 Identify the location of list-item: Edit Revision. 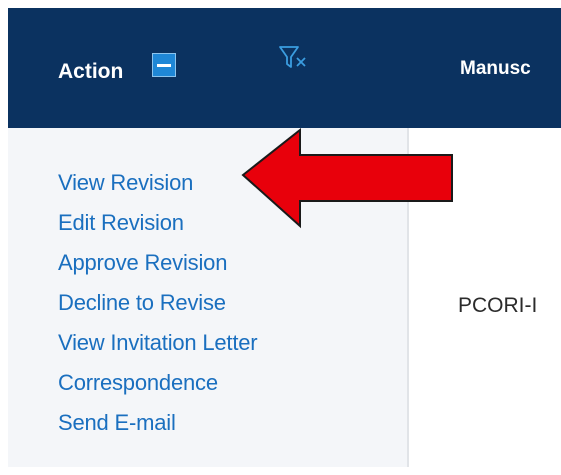
(157, 230).